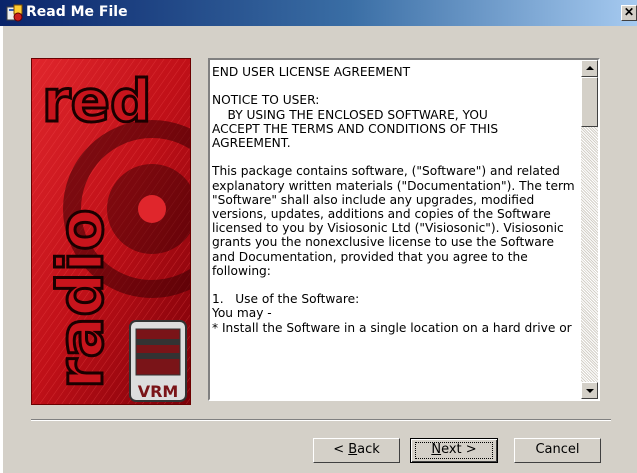 The height and width of the screenshot is (473, 637). I want to click on next-button: Next >, so click(454, 450).